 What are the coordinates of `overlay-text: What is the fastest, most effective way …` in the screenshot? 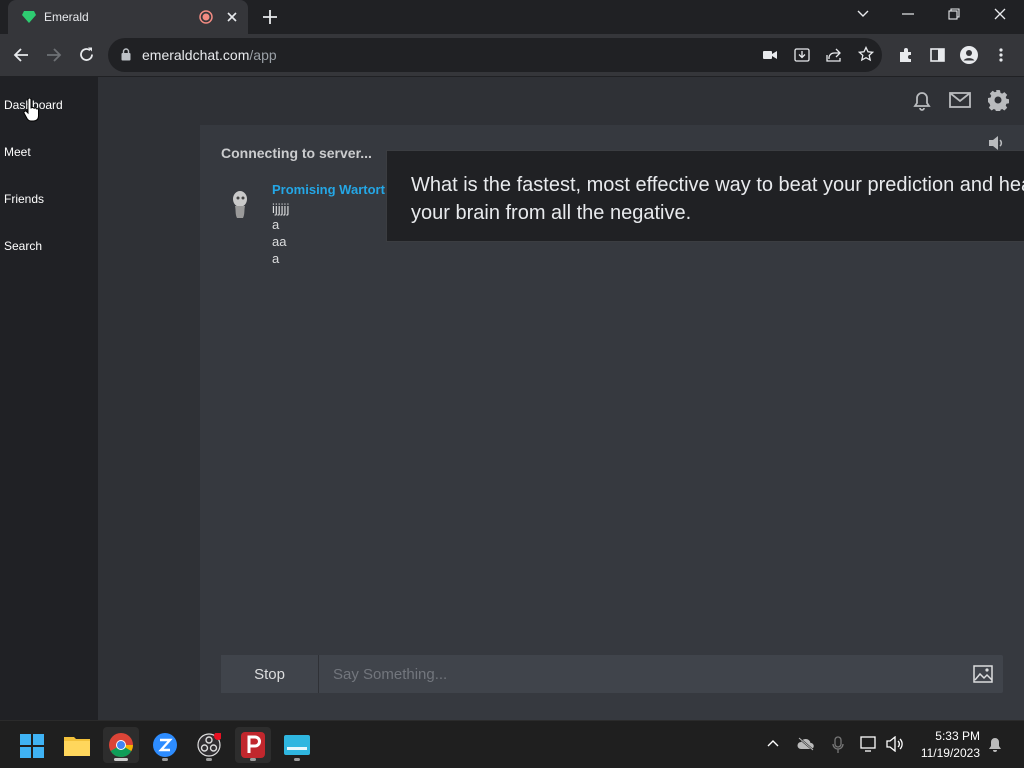 It's located at (717, 199).